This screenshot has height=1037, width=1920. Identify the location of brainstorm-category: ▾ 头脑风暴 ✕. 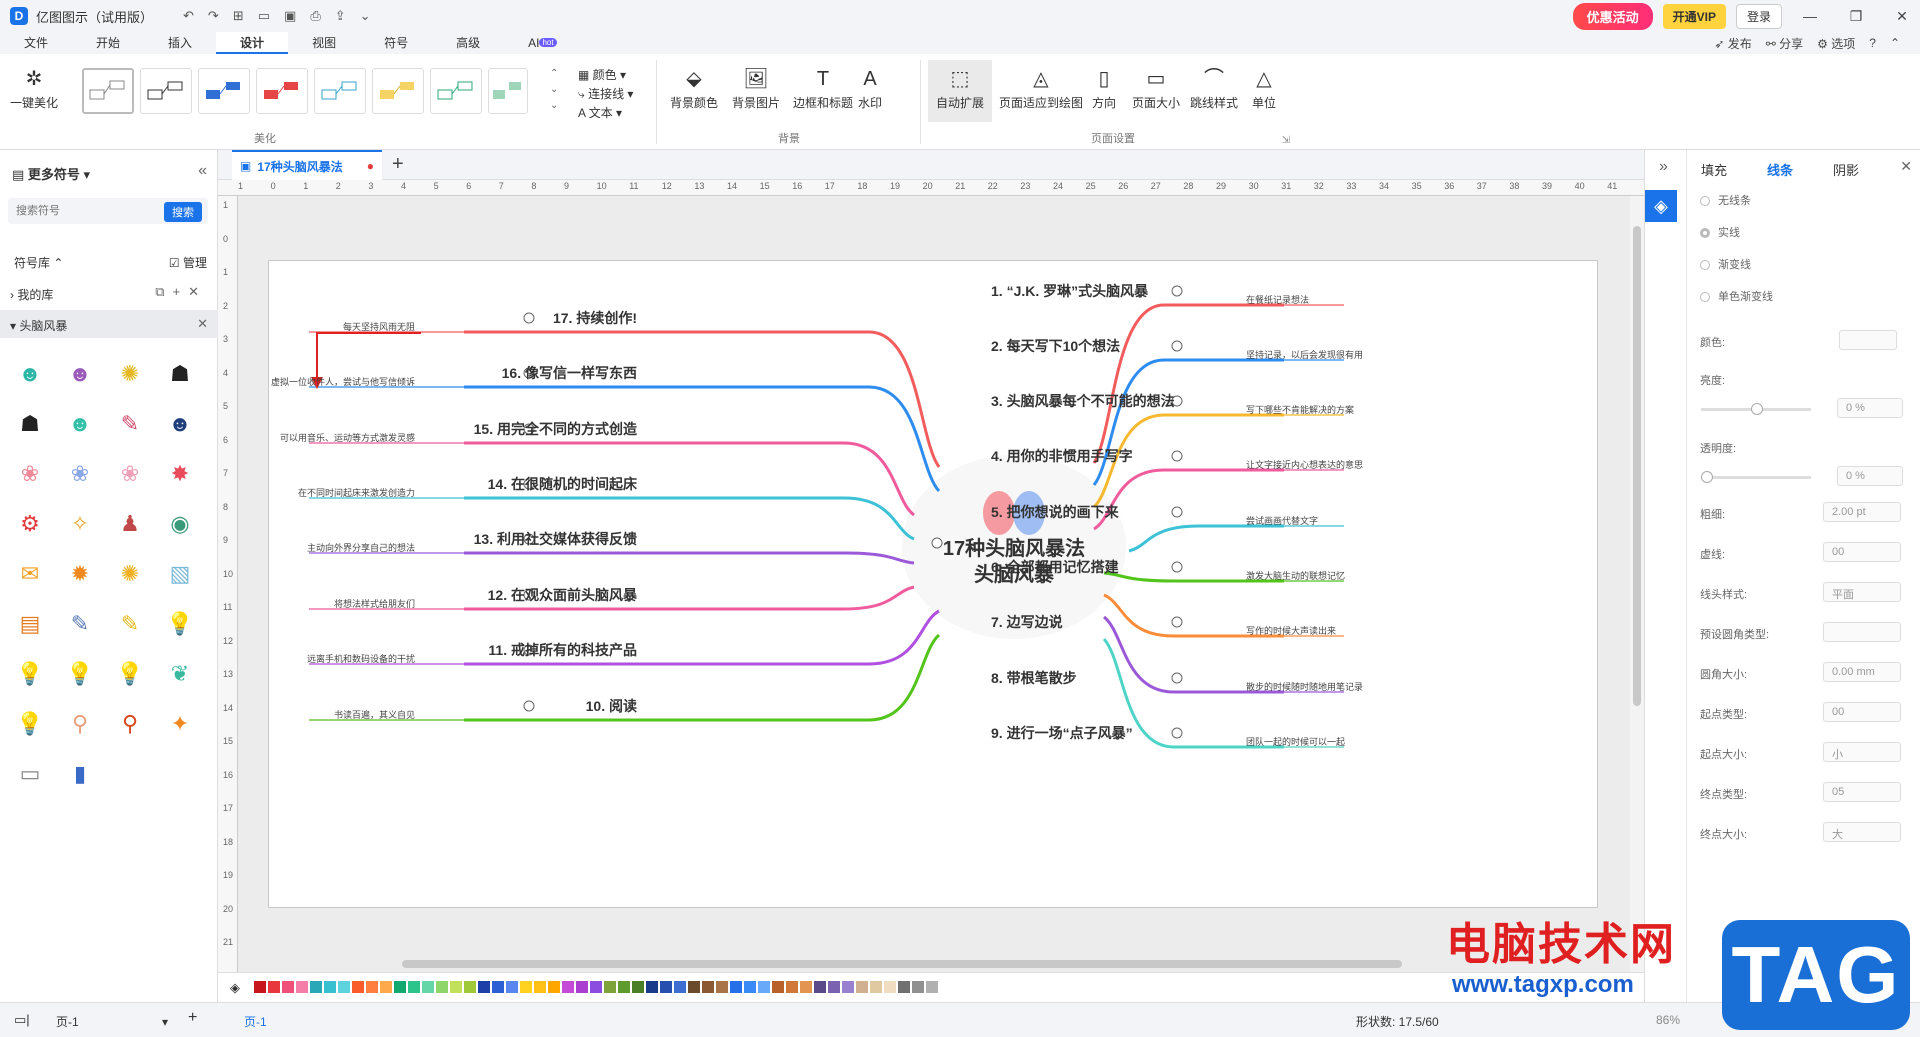
(109, 324).